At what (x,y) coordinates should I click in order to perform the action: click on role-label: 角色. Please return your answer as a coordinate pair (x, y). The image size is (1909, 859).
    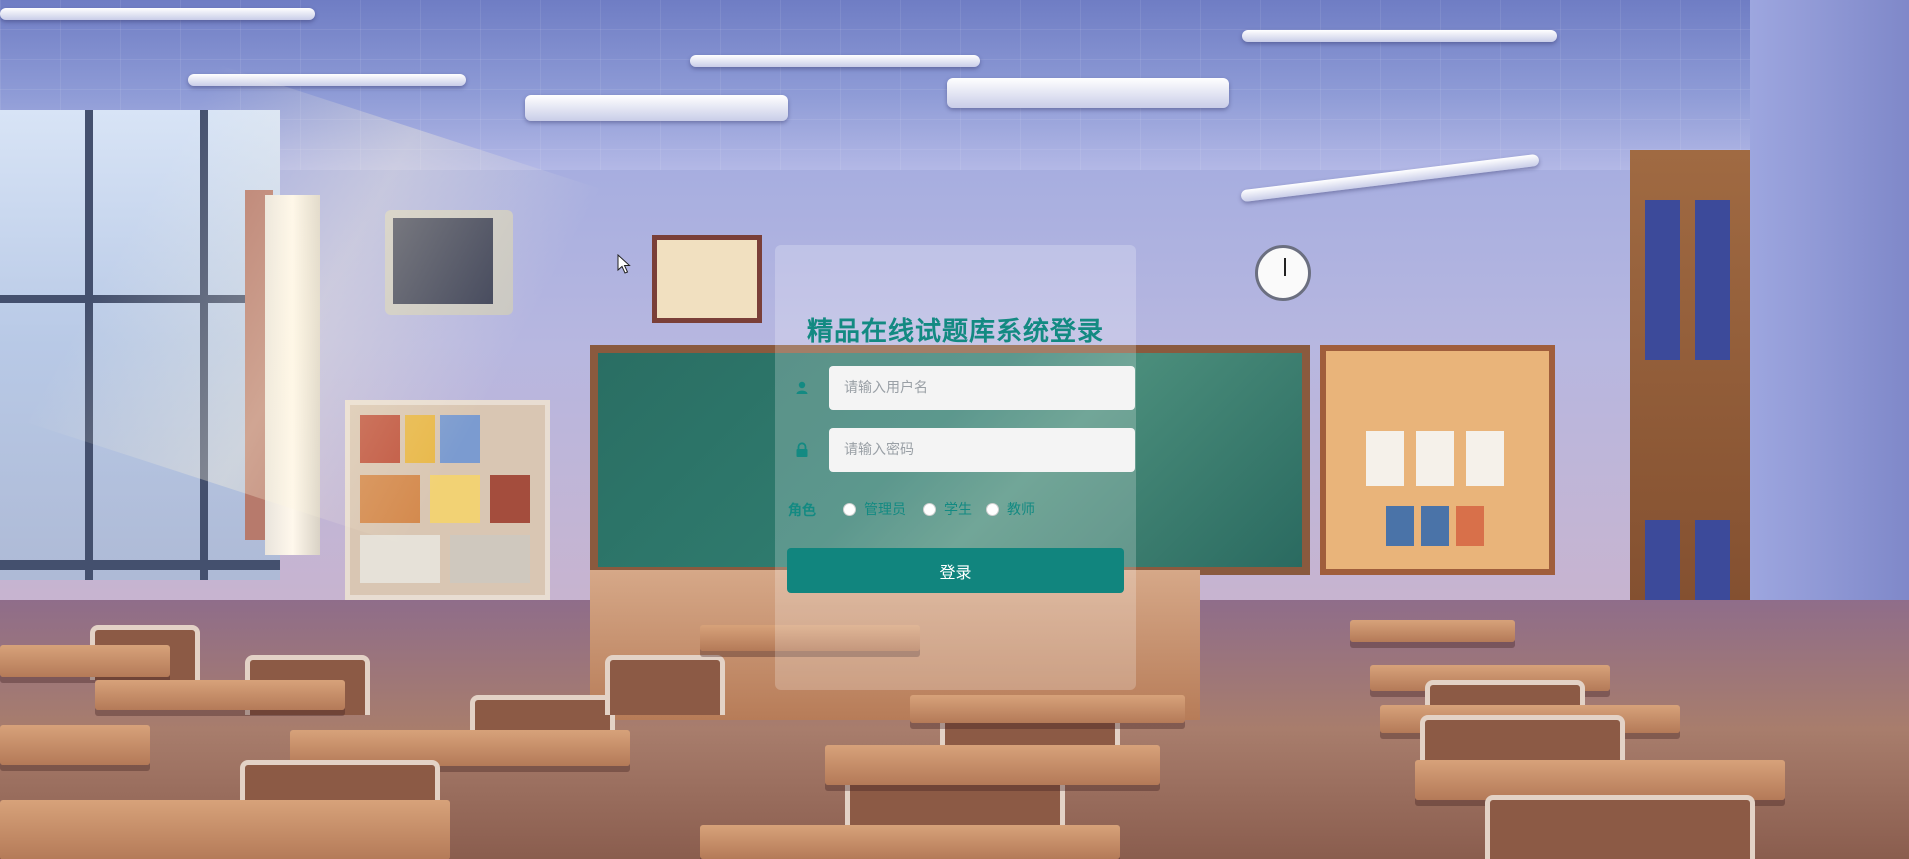
    Looking at the image, I should click on (802, 511).